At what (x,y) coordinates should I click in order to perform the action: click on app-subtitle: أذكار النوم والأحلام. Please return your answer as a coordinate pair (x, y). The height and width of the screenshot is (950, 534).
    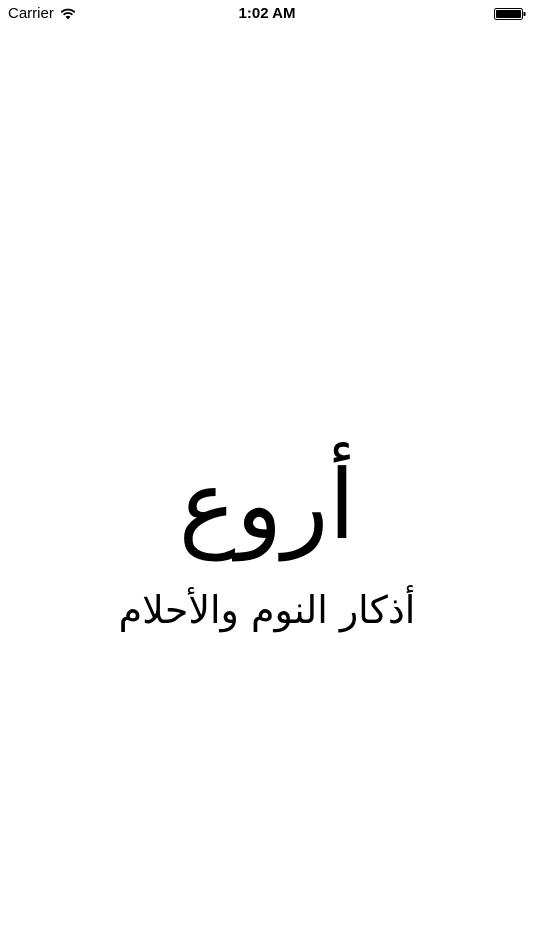
    Looking at the image, I should click on (267, 610).